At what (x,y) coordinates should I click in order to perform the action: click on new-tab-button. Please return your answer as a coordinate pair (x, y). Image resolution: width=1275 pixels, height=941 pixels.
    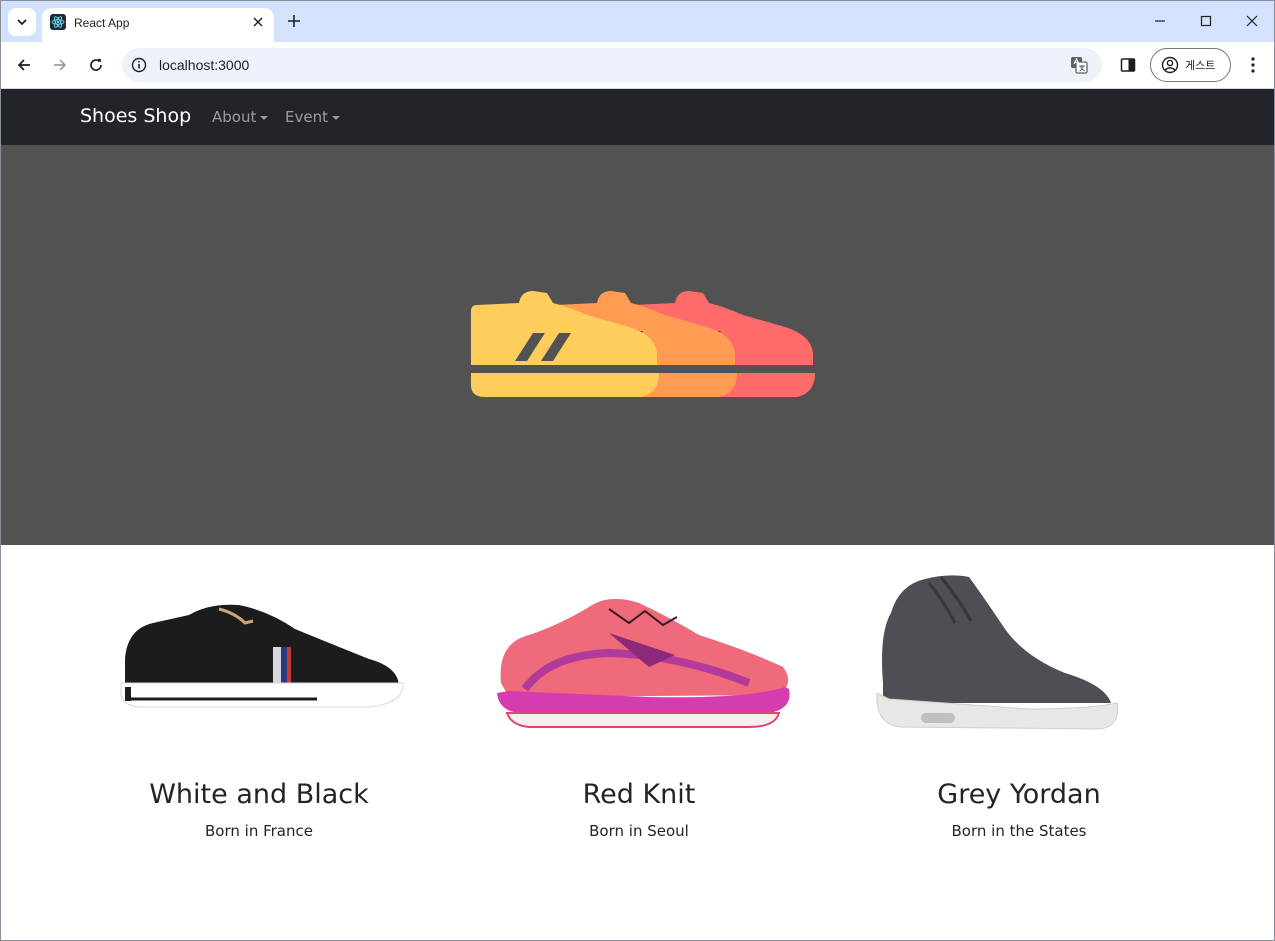
    Looking at the image, I should click on (294, 21).